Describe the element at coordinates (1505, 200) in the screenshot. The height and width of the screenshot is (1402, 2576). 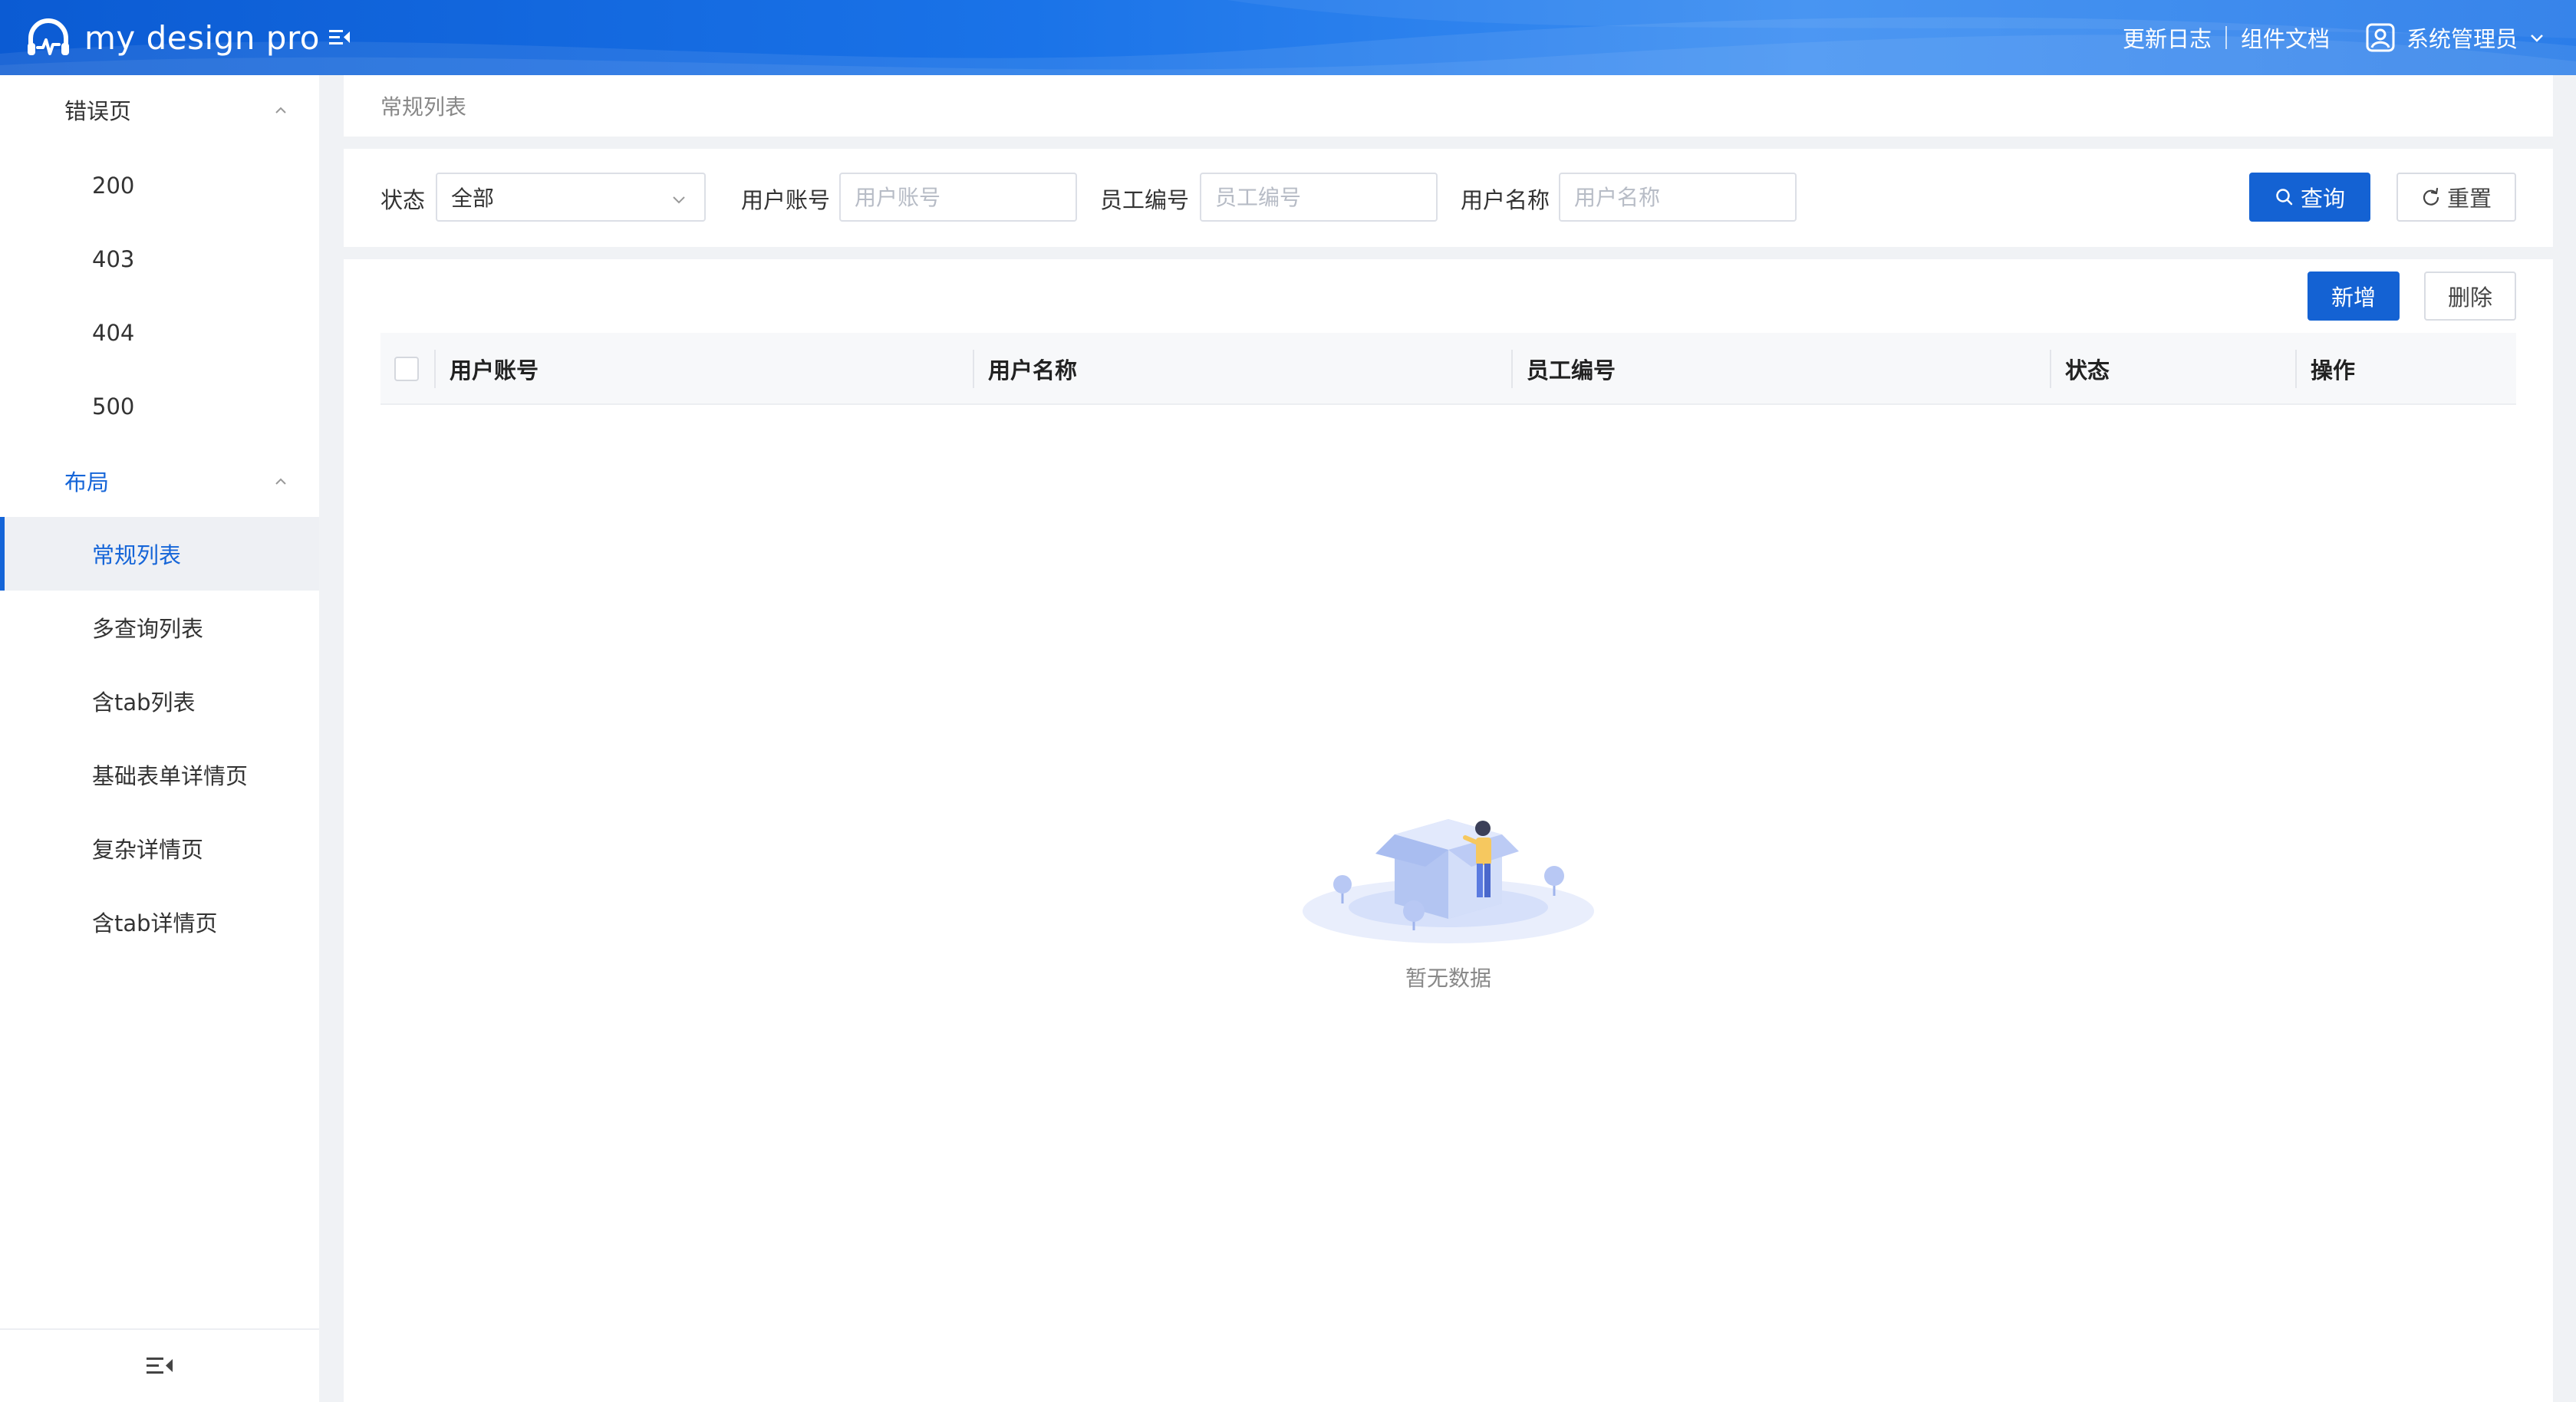
I see `user-name-label: 用户名称` at that location.